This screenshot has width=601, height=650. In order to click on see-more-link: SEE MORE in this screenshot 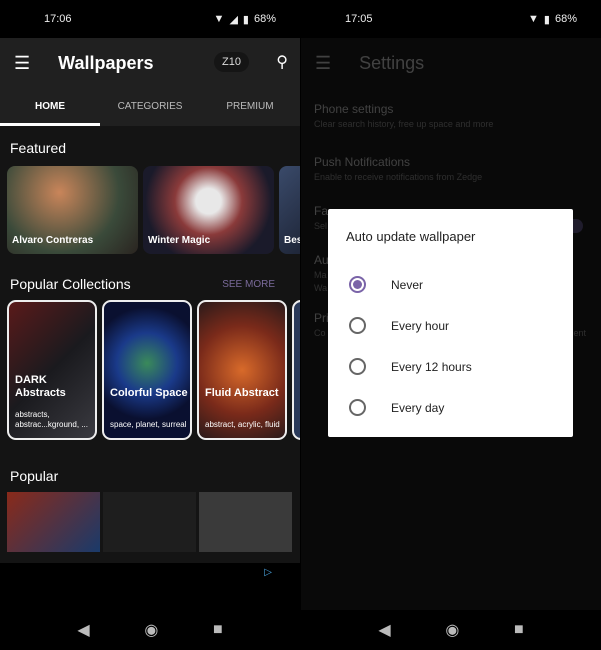, I will do `click(248, 284)`.